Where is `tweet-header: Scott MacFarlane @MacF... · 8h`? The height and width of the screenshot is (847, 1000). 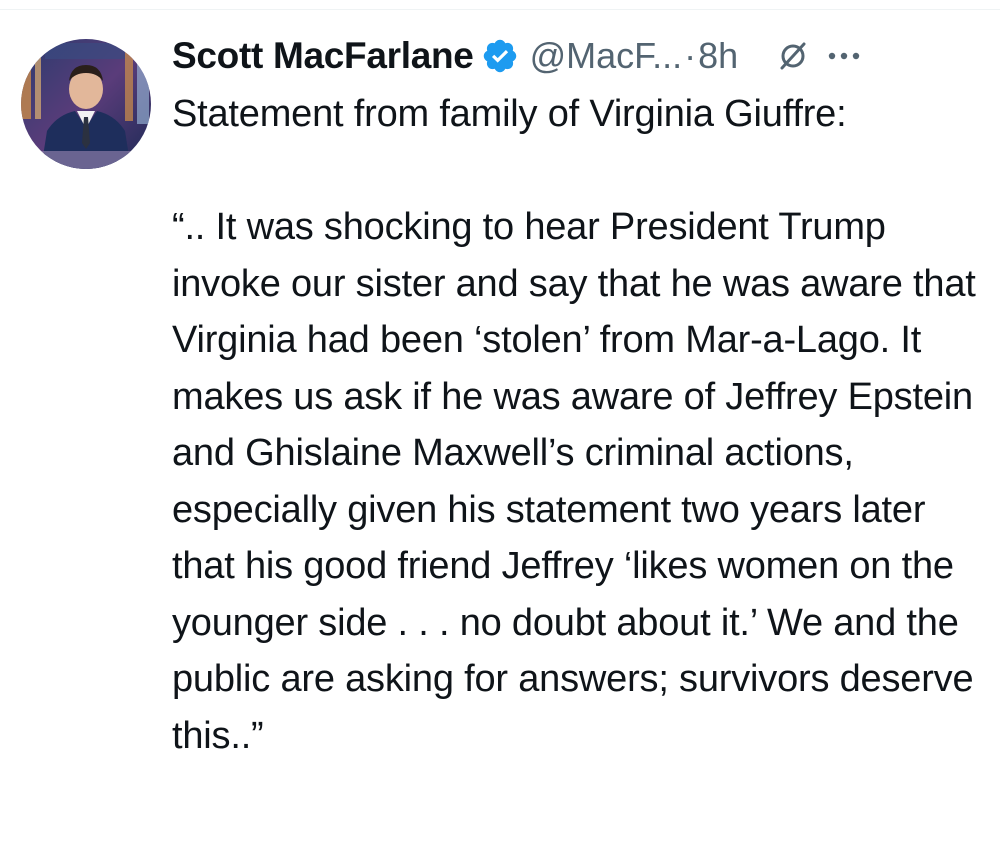
tweet-header: Scott MacFarlane @MacF... · 8h is located at coordinates (582, 56).